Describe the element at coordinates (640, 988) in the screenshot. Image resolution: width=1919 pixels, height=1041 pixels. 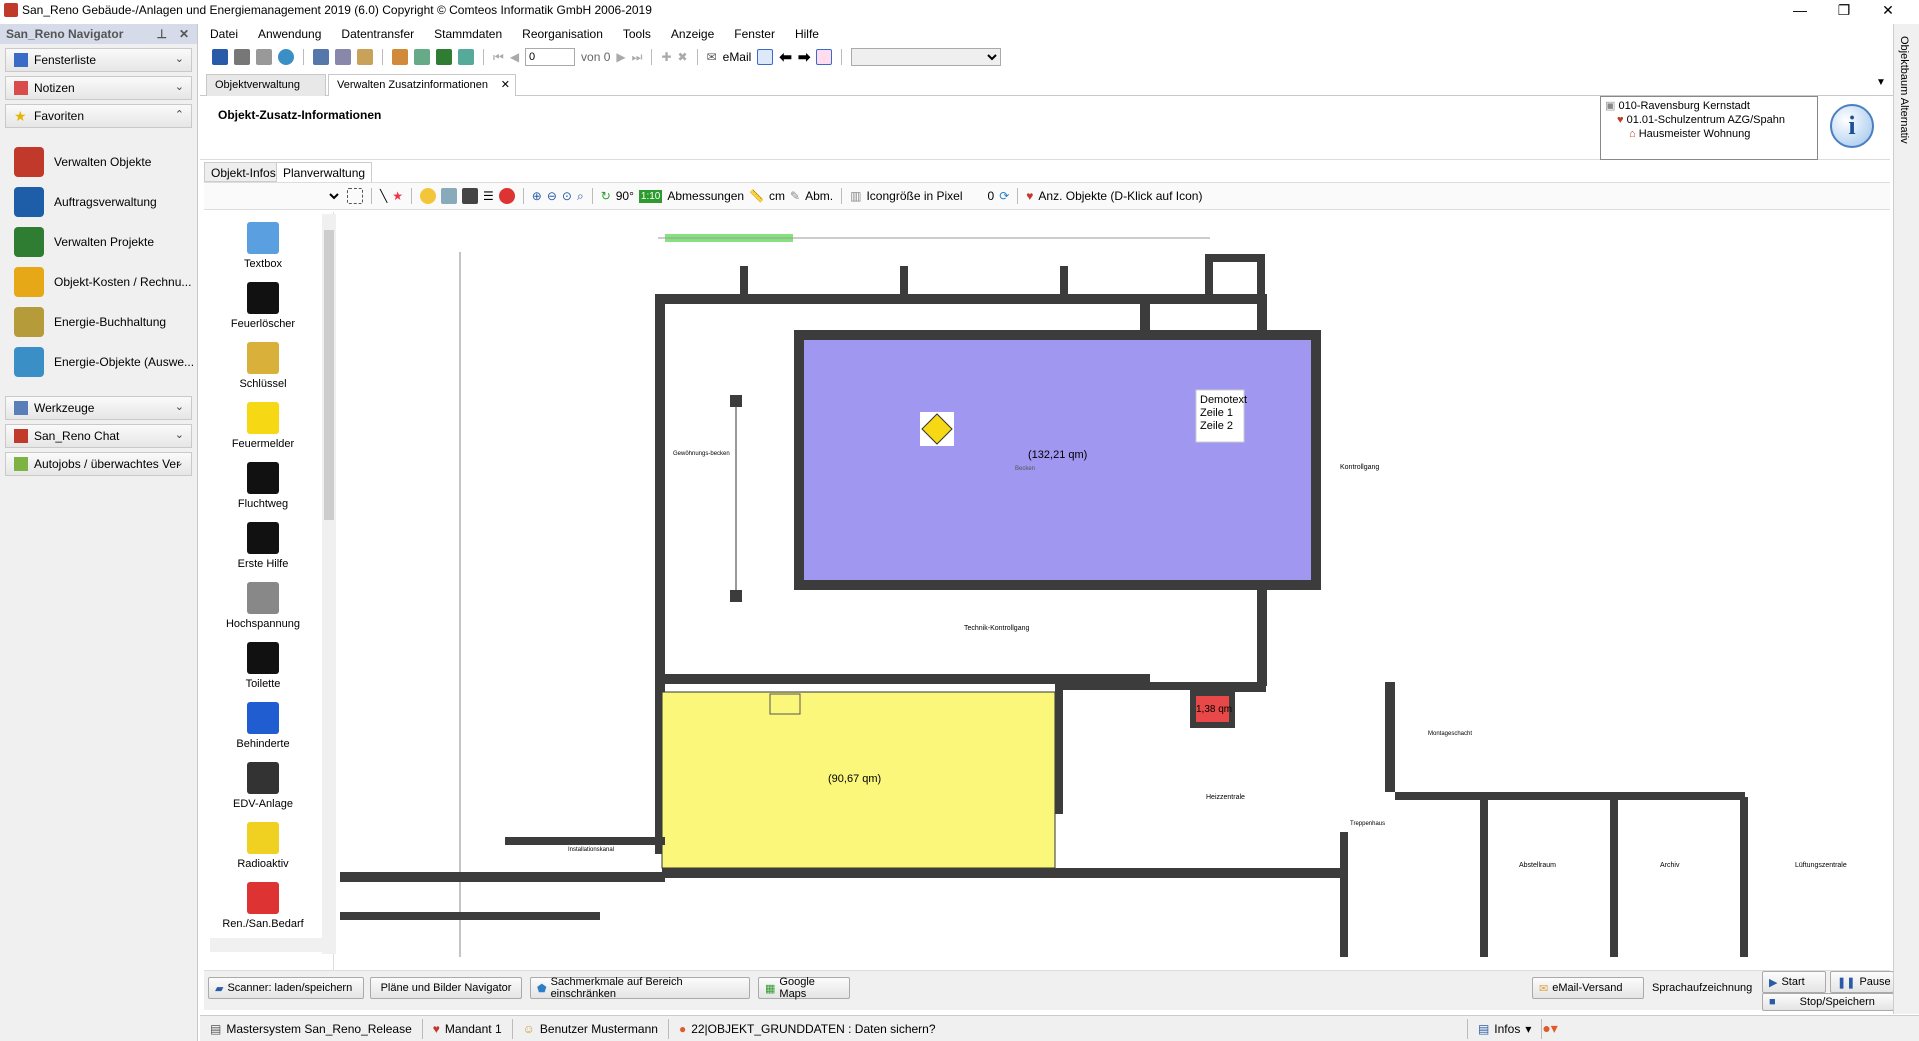
I see `sachmerkmale-button: ⬟ Sachmerkmale auf Bereich einschränken` at that location.